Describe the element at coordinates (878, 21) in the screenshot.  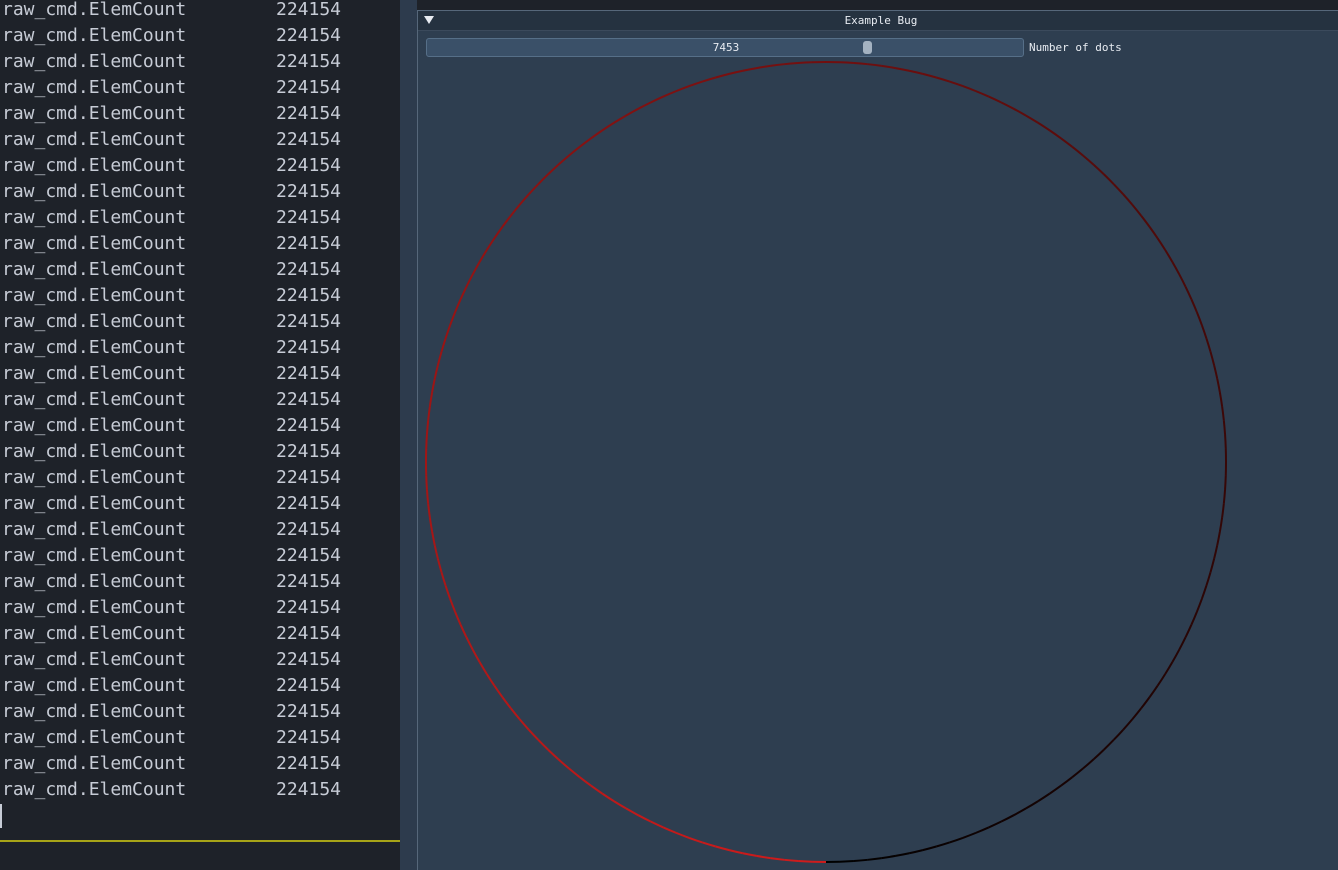
I see `window-title-bar: Example Bug` at that location.